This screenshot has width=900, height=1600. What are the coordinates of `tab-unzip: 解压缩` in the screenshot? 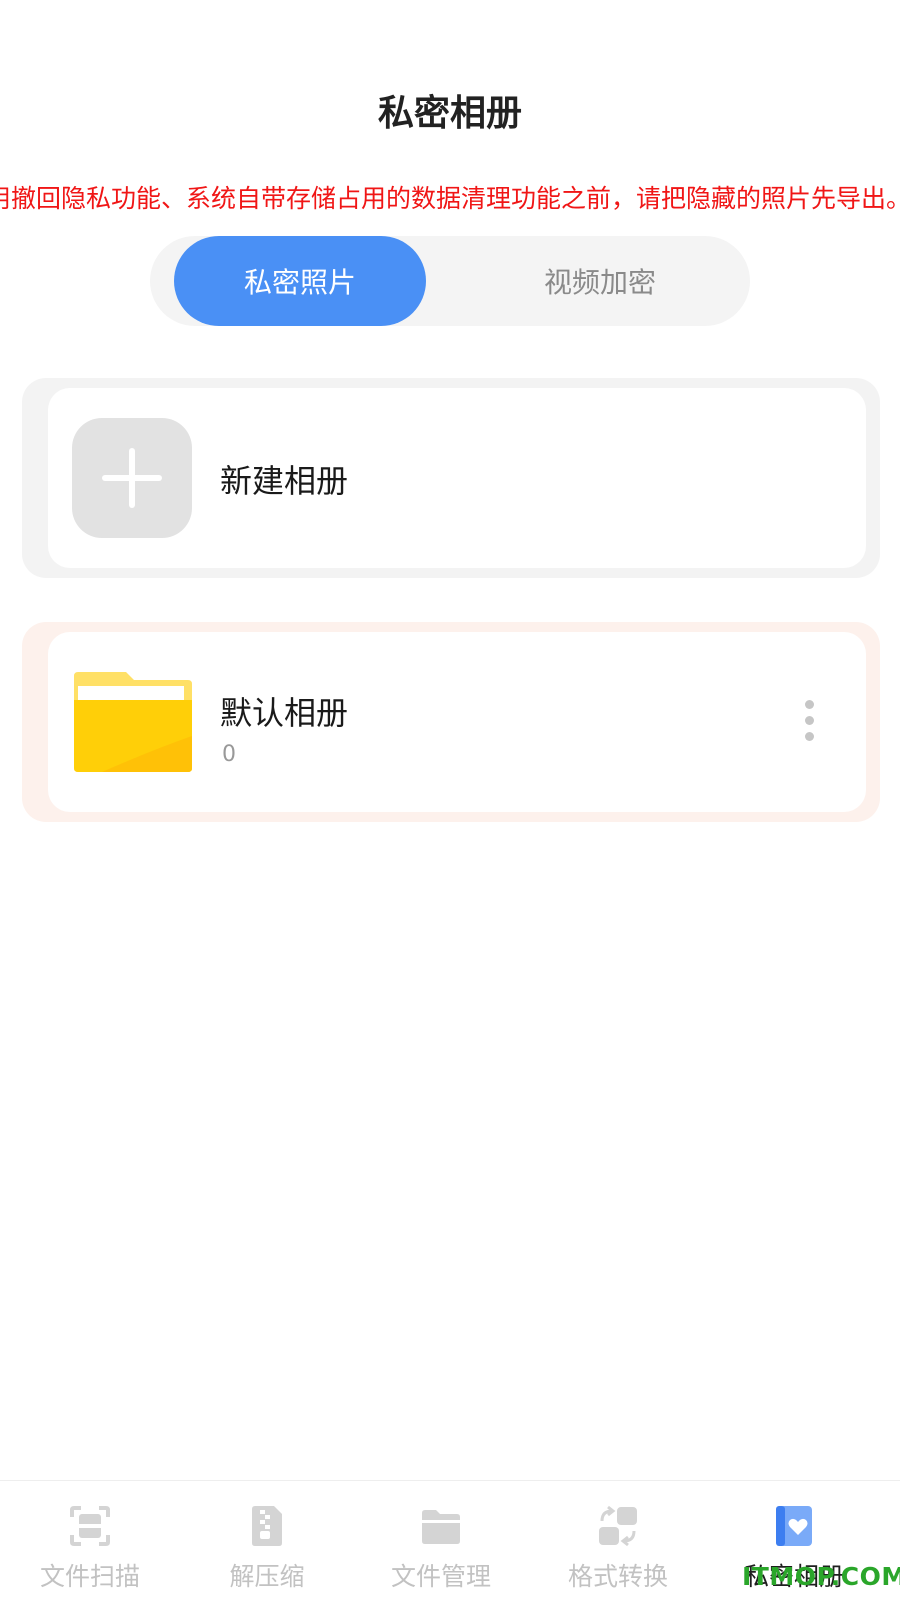 It's located at (267, 1540).